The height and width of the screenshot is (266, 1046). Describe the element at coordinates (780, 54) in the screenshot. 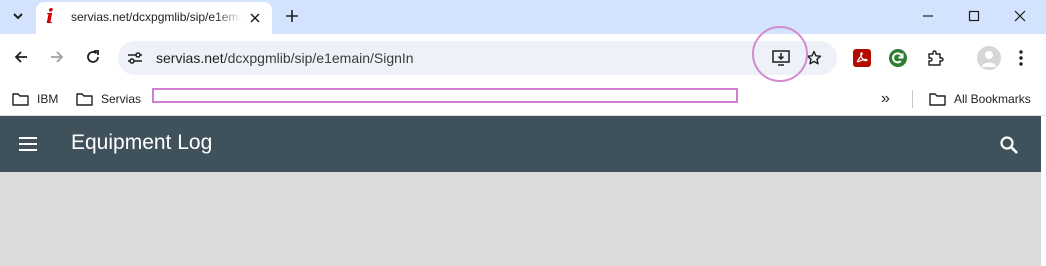

I see `annotation-highlight-circle` at that location.